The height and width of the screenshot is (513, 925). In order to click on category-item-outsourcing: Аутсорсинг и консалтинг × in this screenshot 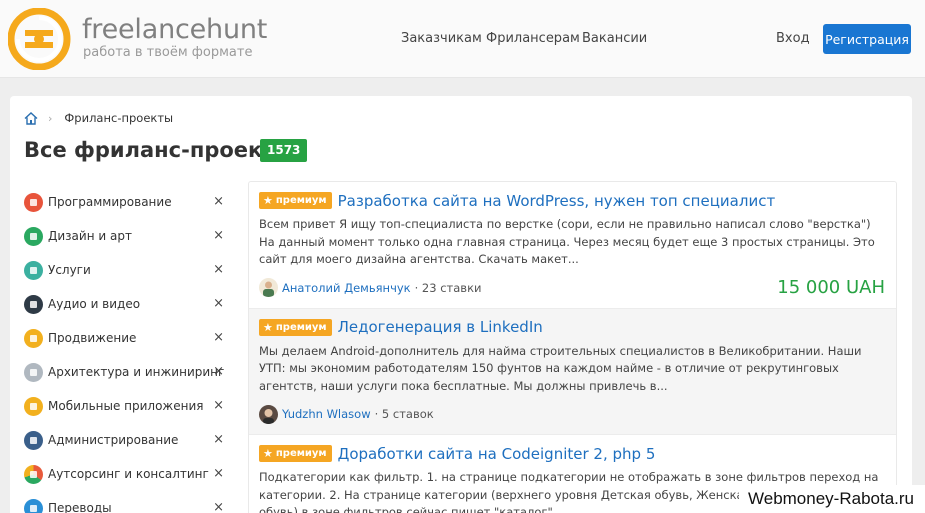, I will do `click(127, 474)`.